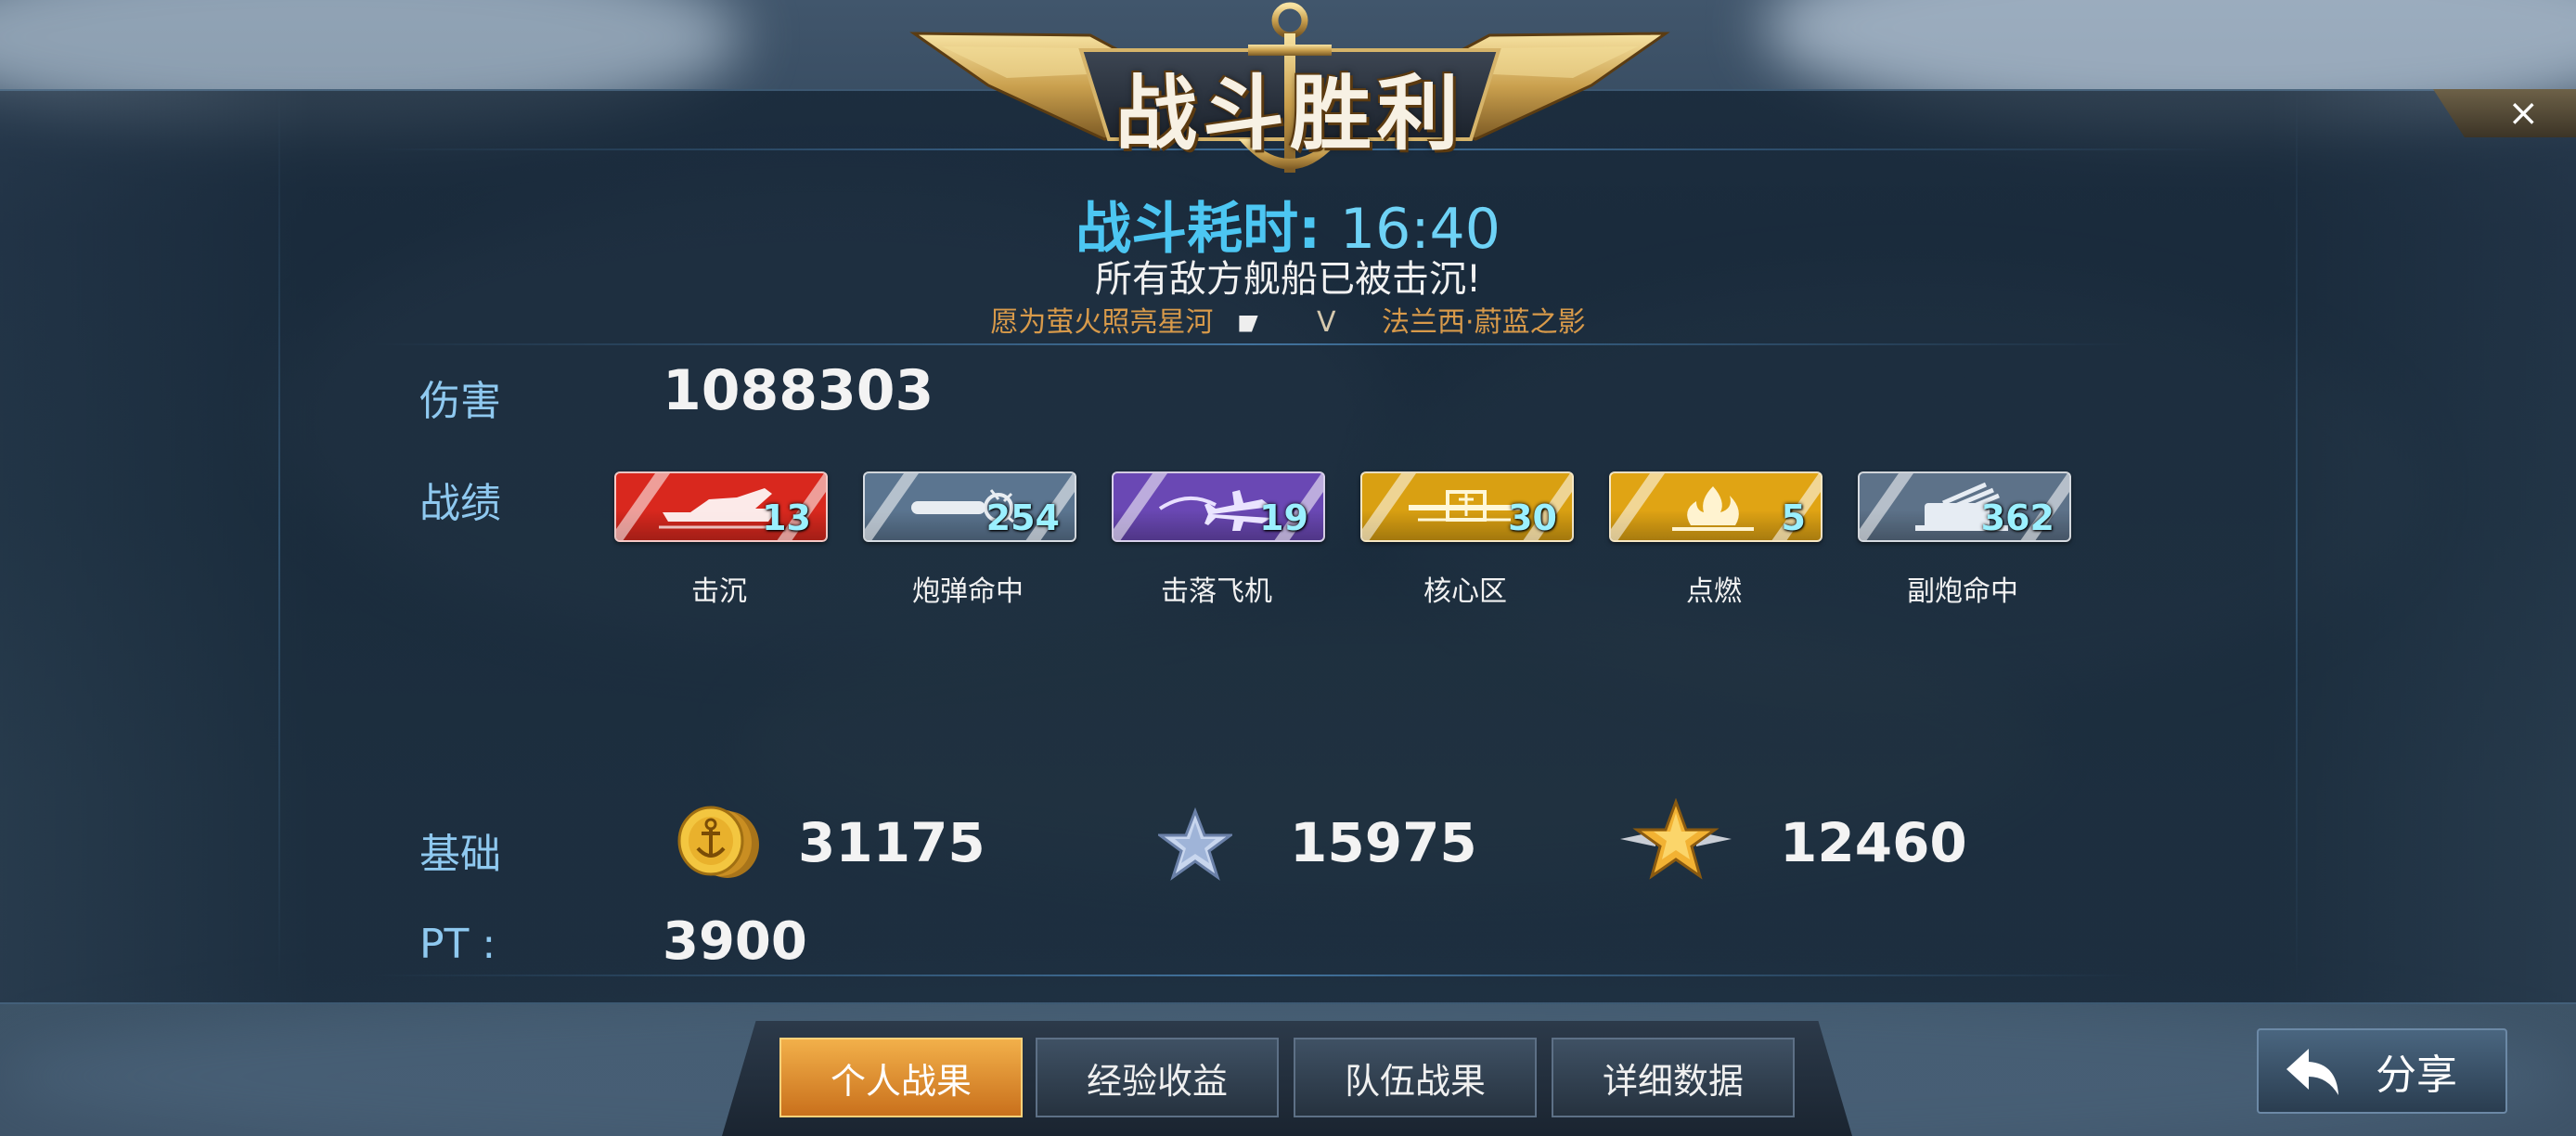 This screenshot has height=1136, width=2576. What do you see at coordinates (1676, 839) in the screenshot?
I see `commander-exp-icon` at bounding box center [1676, 839].